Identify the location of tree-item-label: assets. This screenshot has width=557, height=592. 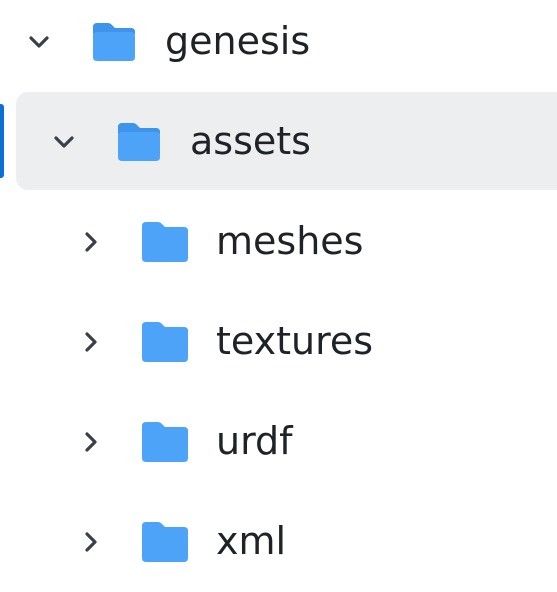
(250, 141).